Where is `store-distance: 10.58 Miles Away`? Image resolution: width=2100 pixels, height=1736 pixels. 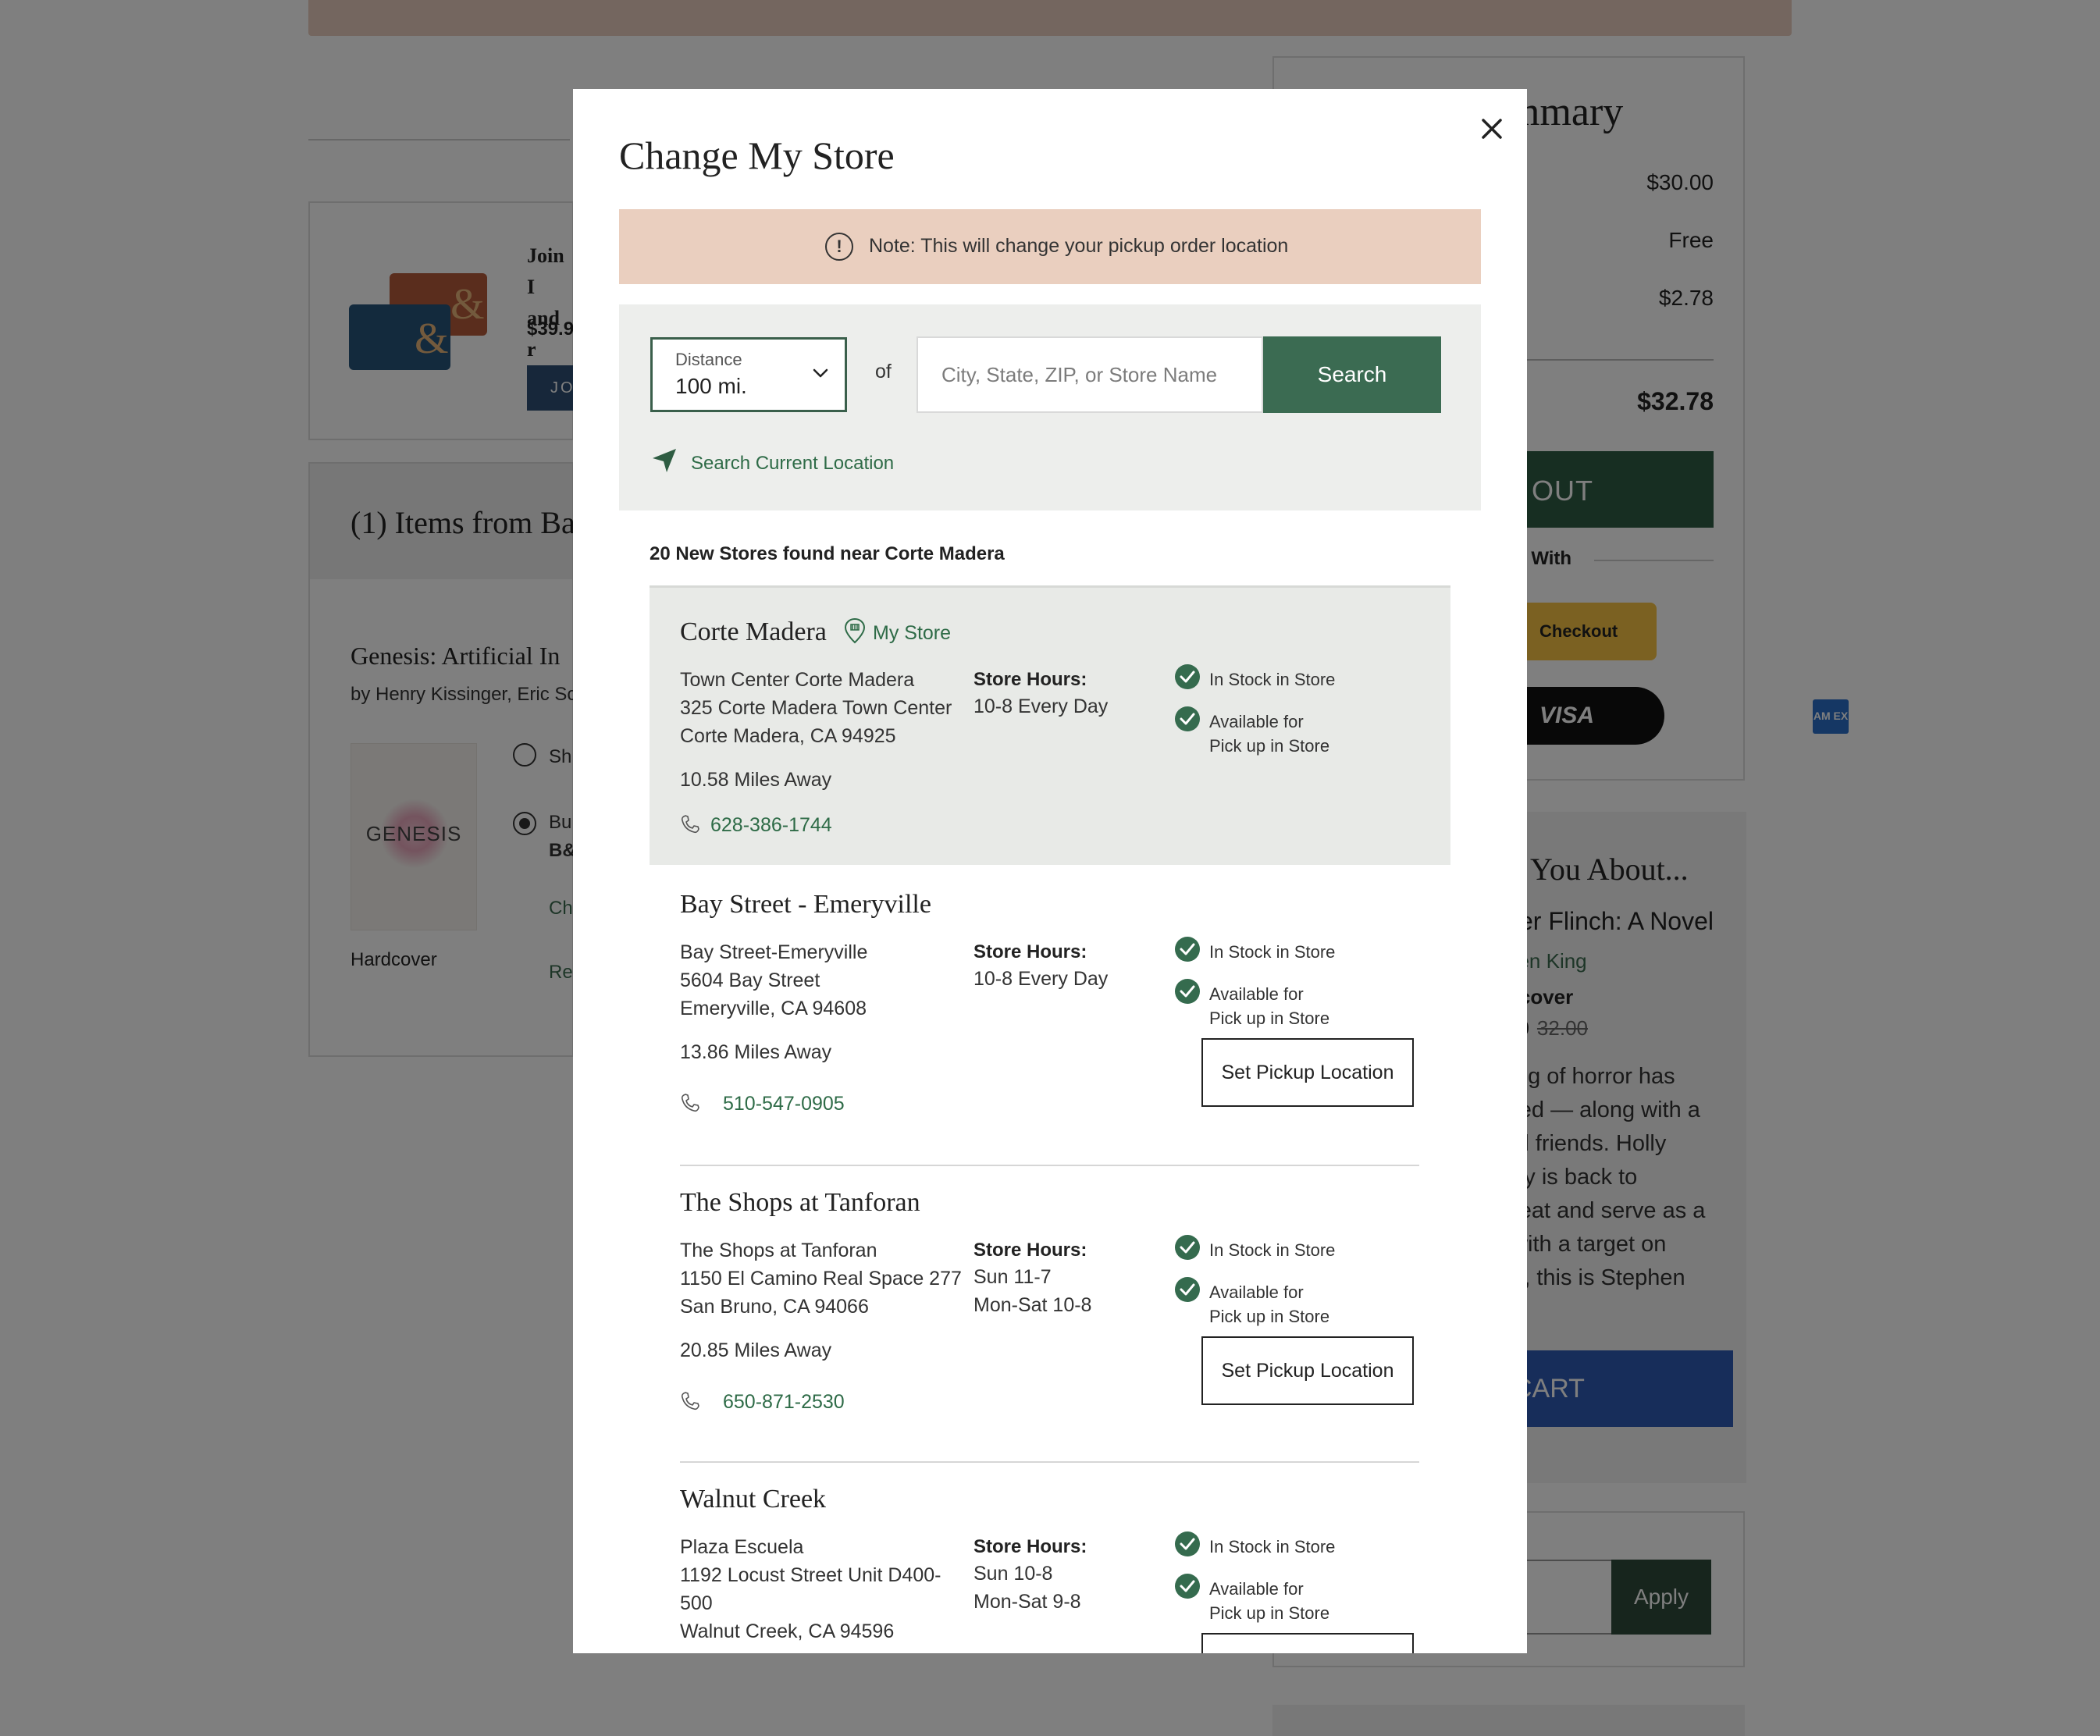
store-distance: 10.58 Miles Away is located at coordinates (756, 780).